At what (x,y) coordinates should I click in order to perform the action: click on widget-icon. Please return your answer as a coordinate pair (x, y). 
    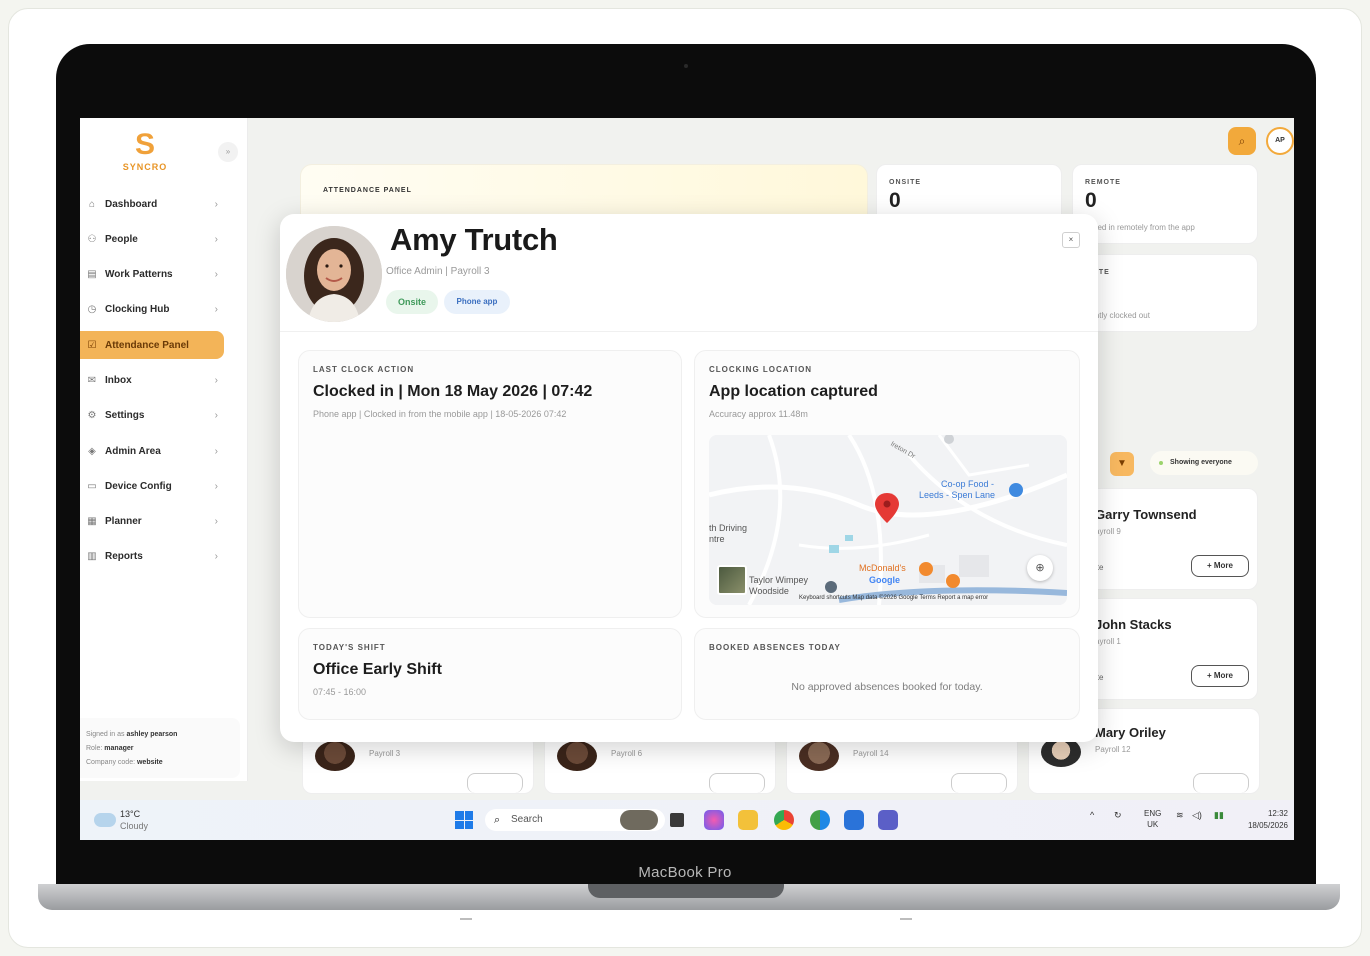
    Looking at the image, I should click on (639, 820).